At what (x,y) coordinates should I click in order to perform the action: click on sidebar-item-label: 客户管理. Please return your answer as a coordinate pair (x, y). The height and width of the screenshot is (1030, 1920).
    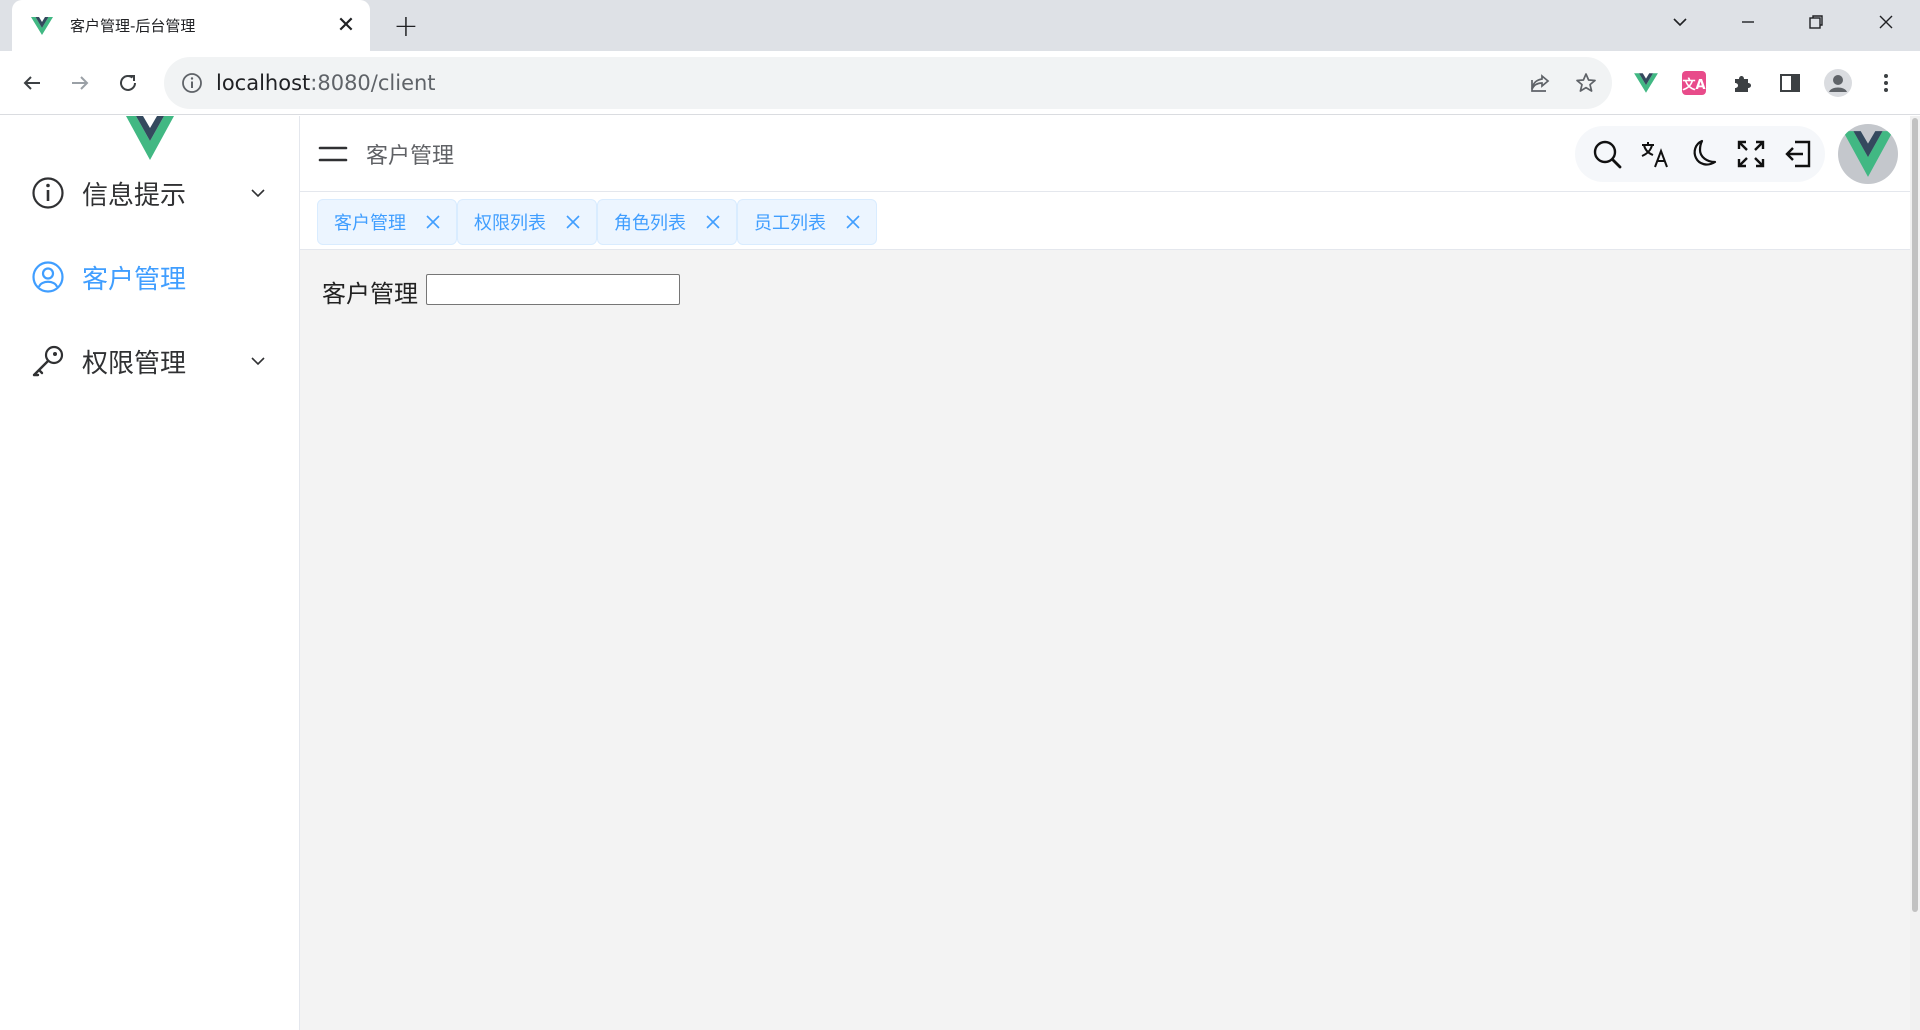
    Looking at the image, I should click on (134, 279).